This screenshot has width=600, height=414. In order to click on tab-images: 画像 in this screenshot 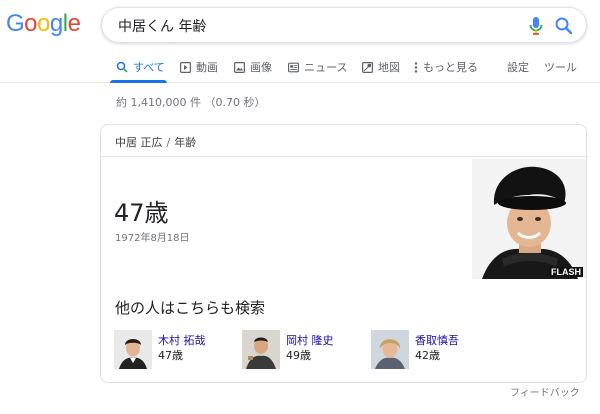, I will do `click(253, 67)`.